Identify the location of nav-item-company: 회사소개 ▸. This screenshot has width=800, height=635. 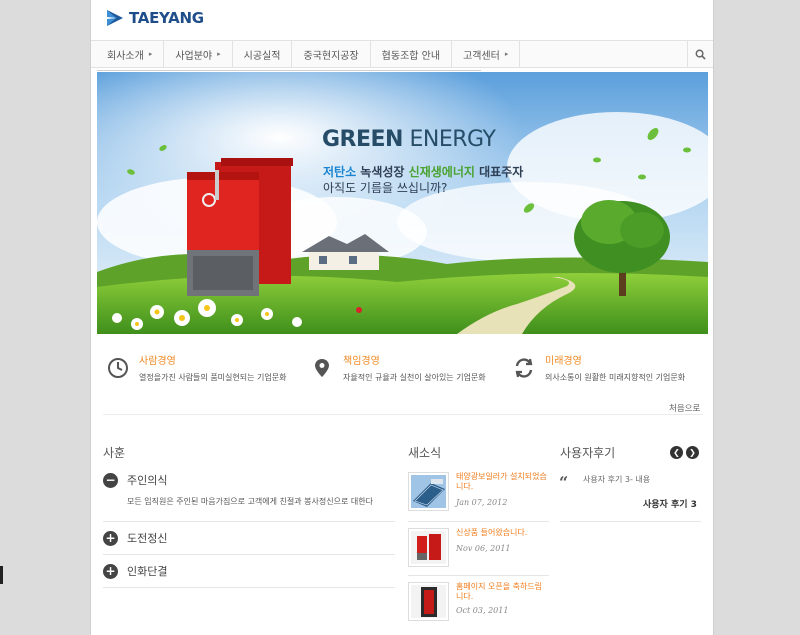
(128, 54).